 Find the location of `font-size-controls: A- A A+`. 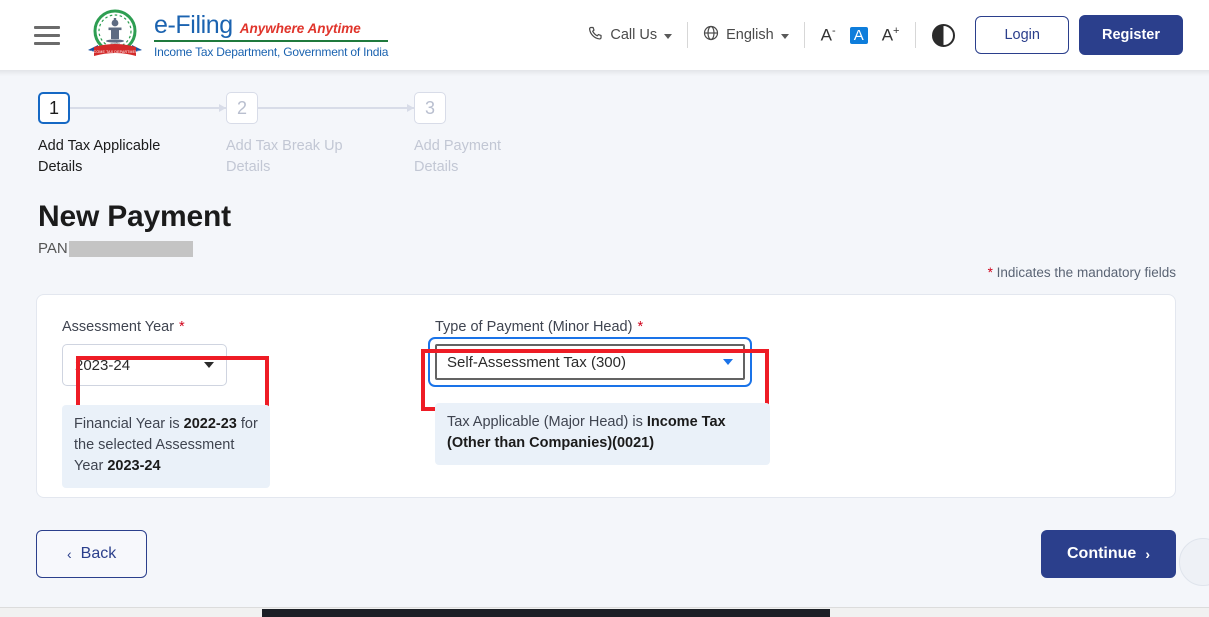

font-size-controls: A- A A+ is located at coordinates (860, 35).